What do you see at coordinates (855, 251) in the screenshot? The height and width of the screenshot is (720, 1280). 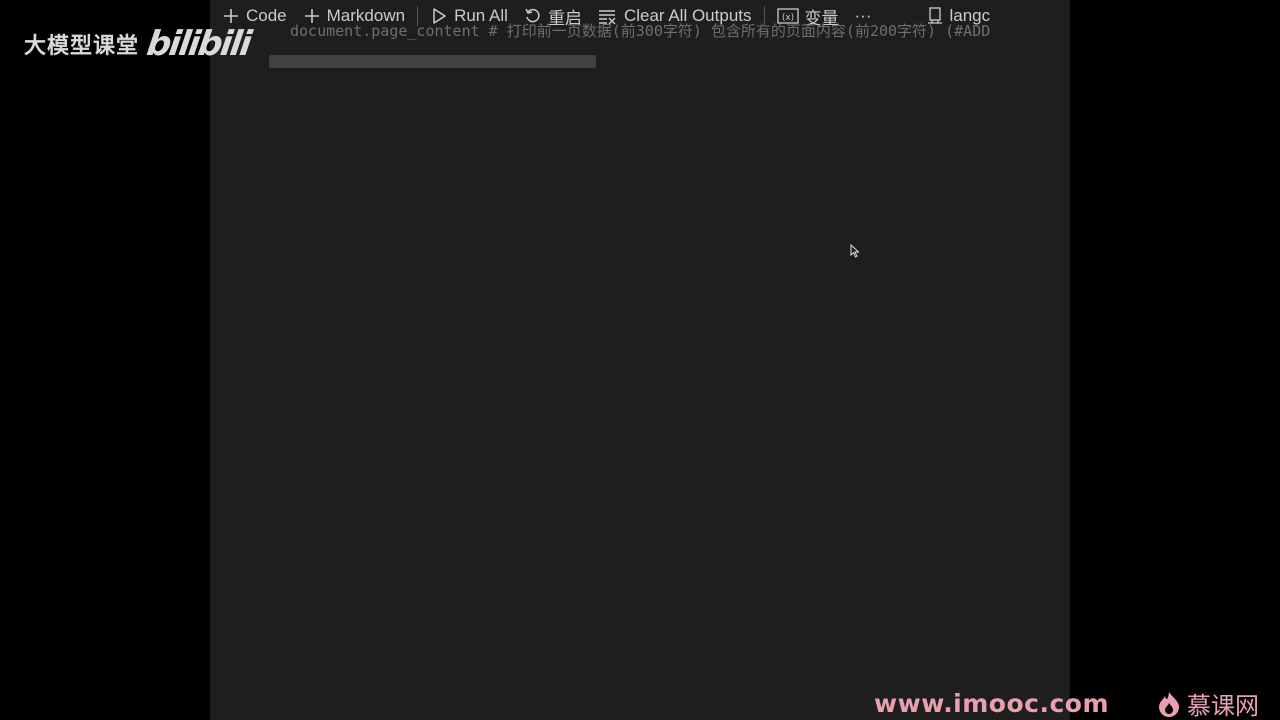 I see `mouse-cursor-icon` at bounding box center [855, 251].